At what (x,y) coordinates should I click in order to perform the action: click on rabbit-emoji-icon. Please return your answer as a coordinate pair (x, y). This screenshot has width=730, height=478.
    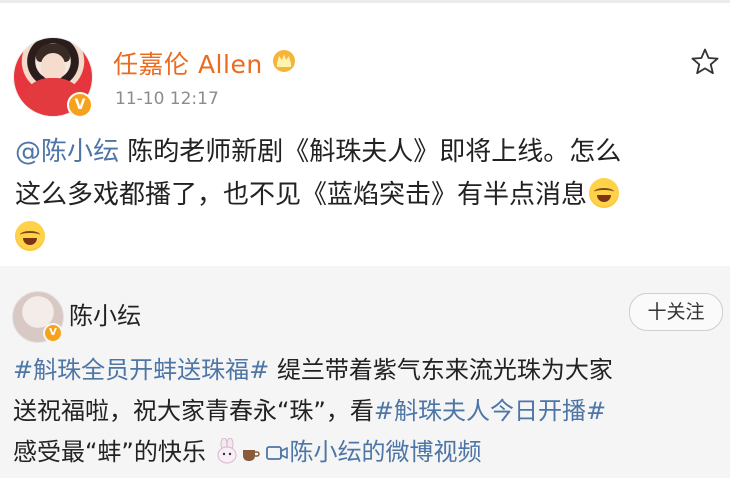
    Looking at the image, I should click on (227, 451).